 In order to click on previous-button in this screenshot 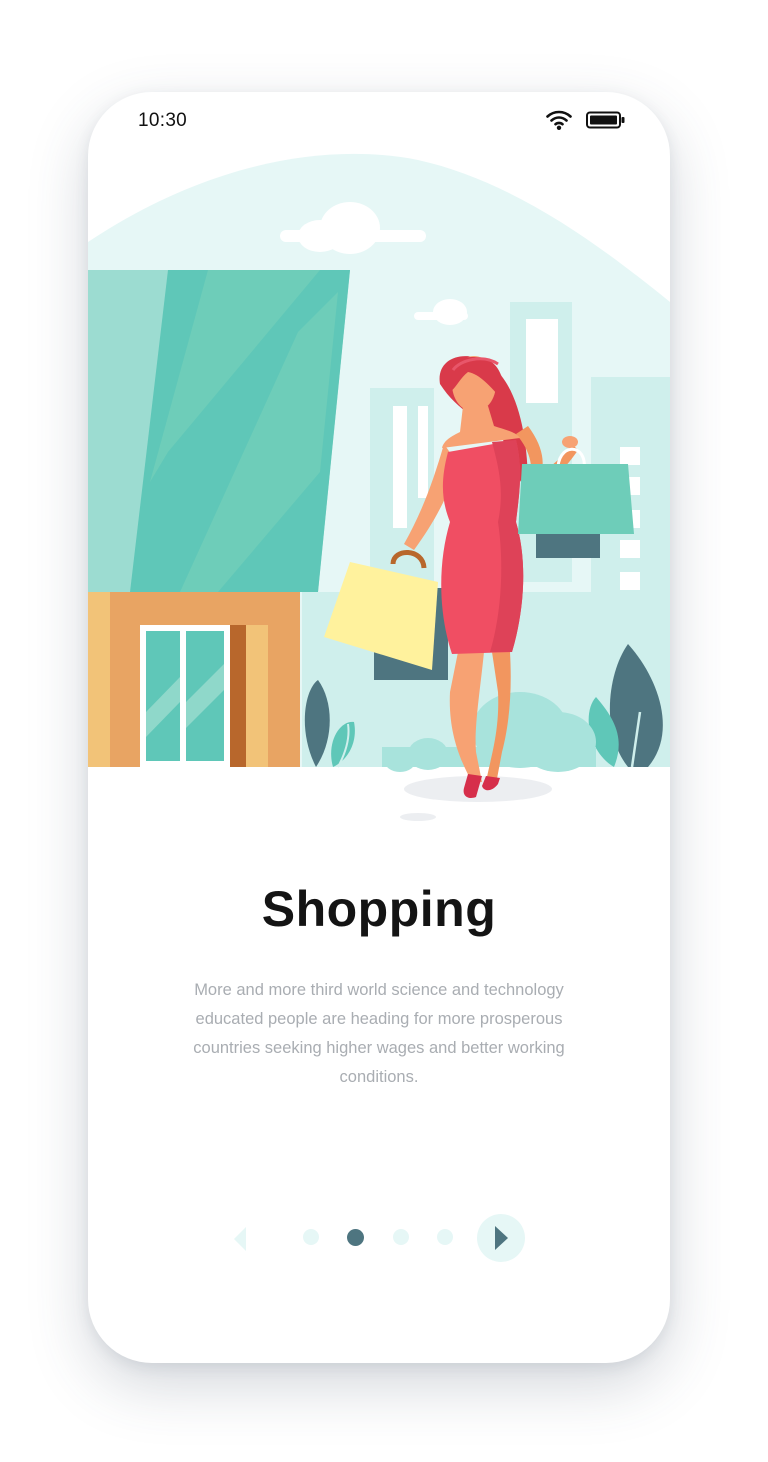, I will do `click(240, 1239)`.